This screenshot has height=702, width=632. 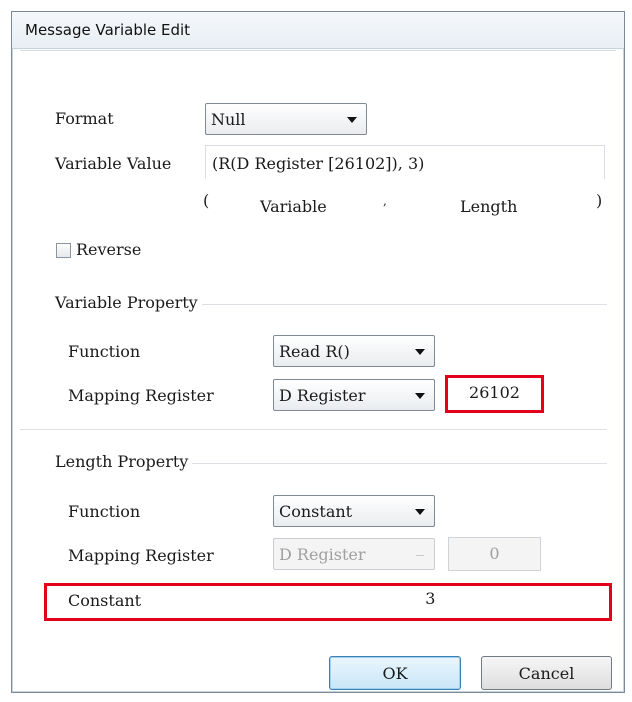 I want to click on length-property-heading: Length Property, so click(x=122, y=461).